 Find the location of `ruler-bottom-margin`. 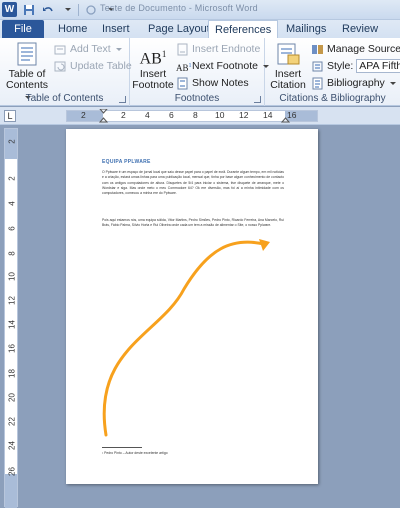

ruler-bottom-margin is located at coordinates (11, 491).